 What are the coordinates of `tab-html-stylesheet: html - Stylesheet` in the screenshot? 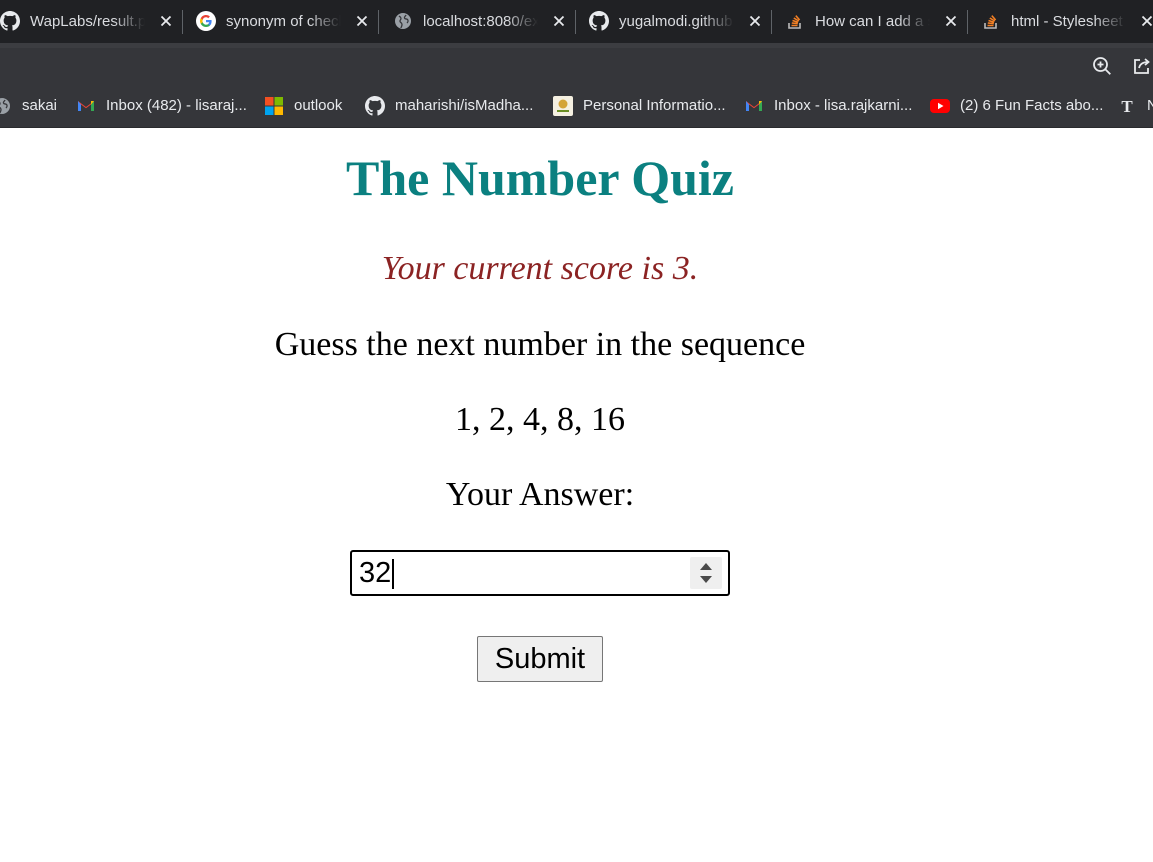 It's located at (1060, 21).